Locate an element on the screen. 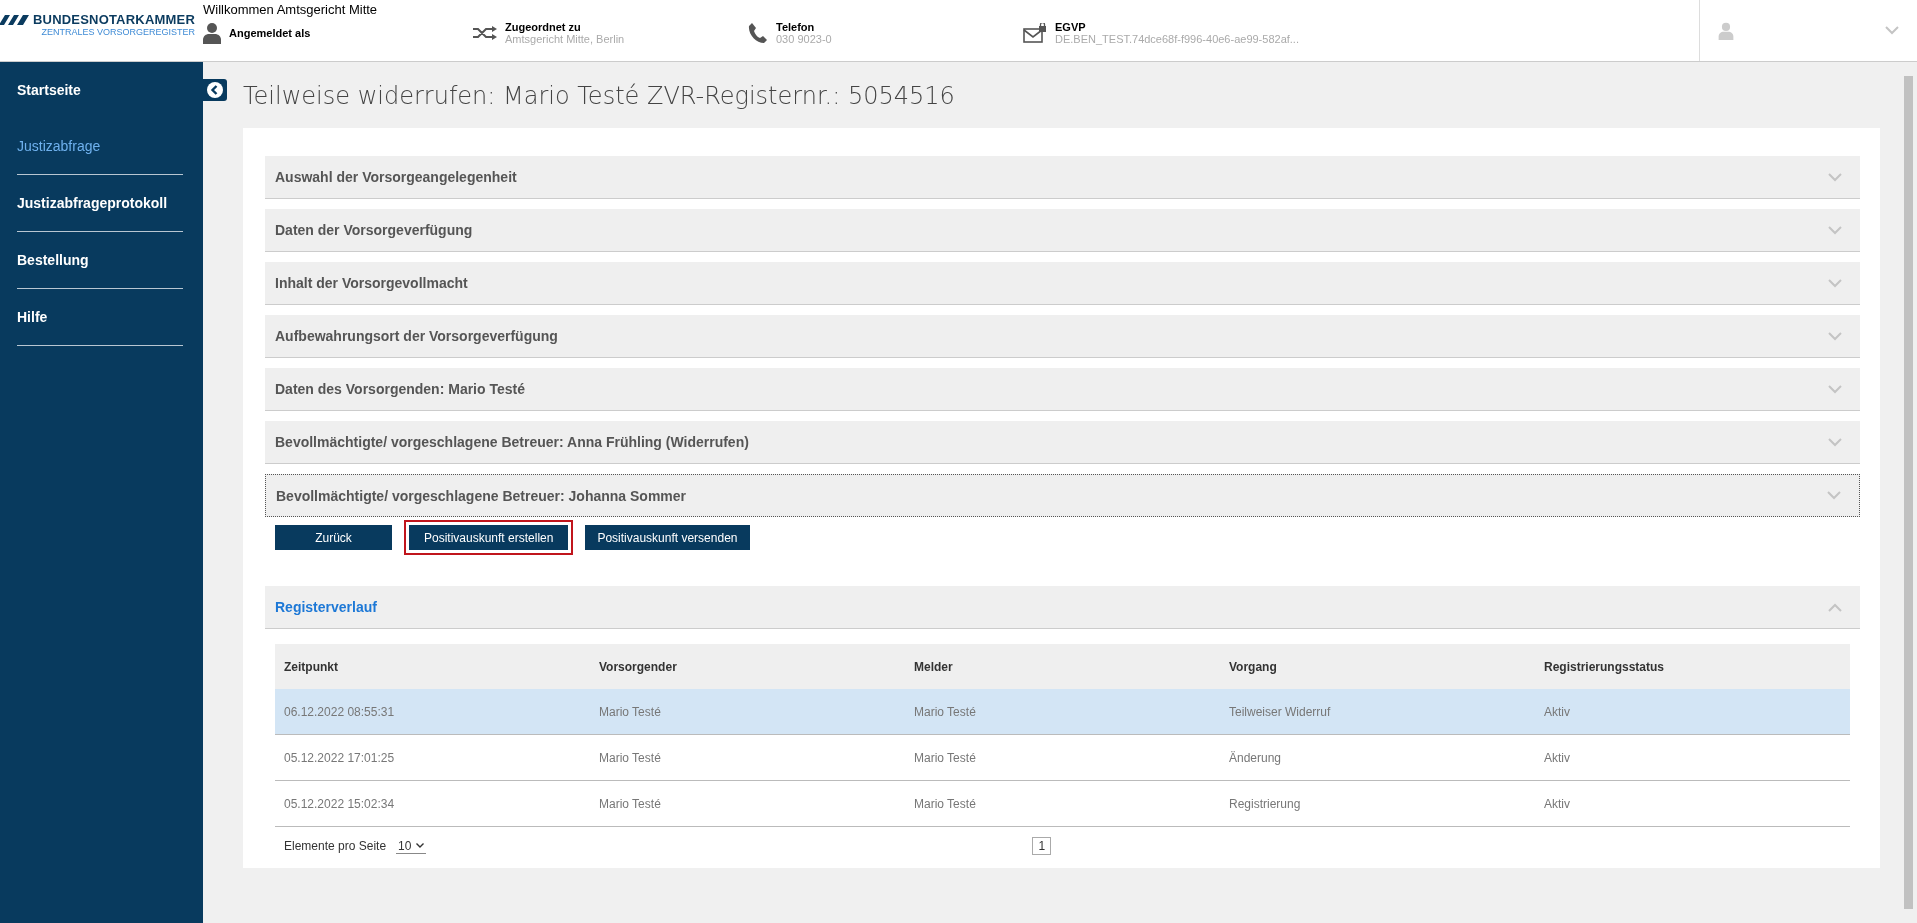 The width and height of the screenshot is (1917, 923). logo-title: BUNDESNOTARKAMMER is located at coordinates (113, 19).